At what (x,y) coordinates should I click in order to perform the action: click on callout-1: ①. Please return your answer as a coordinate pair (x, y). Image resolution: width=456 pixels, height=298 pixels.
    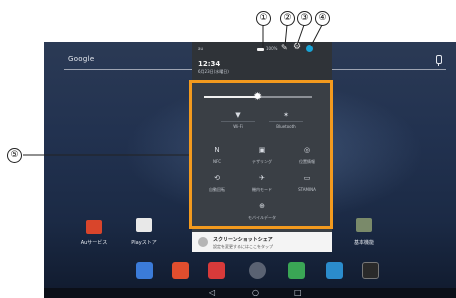
    Looking at the image, I should click on (263, 18).